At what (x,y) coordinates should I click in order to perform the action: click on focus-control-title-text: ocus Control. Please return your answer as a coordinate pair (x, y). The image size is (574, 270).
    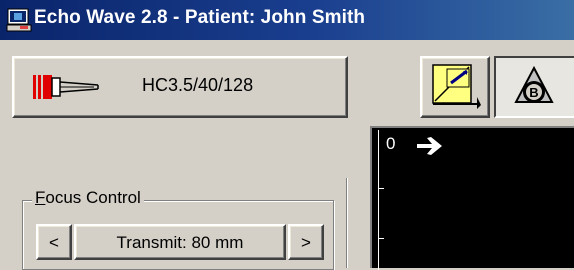
    Looking at the image, I should click on (93, 197).